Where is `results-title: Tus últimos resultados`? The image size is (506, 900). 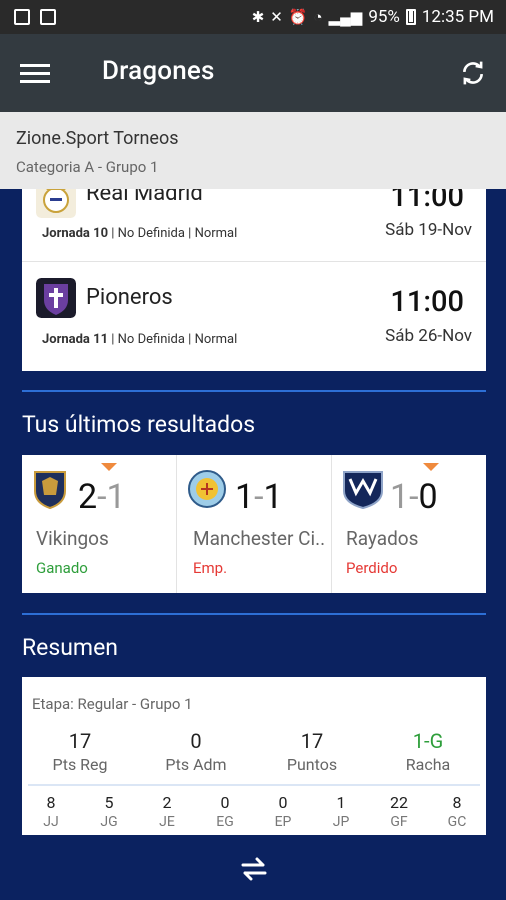
results-title: Tus últimos resultados is located at coordinates (139, 424).